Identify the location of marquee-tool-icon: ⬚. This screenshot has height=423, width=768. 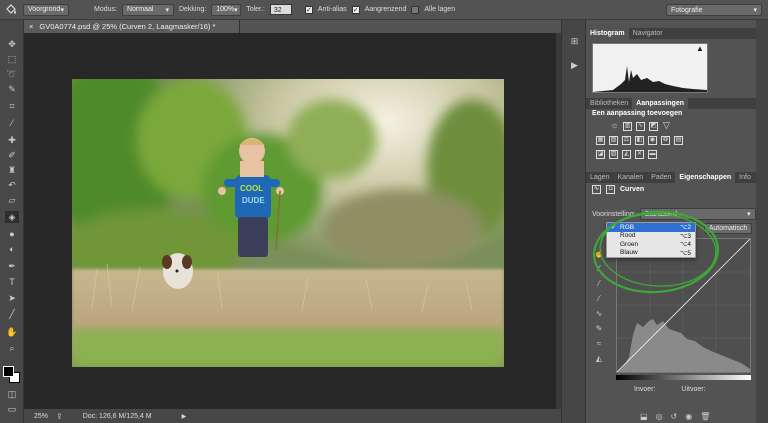
(12, 59).